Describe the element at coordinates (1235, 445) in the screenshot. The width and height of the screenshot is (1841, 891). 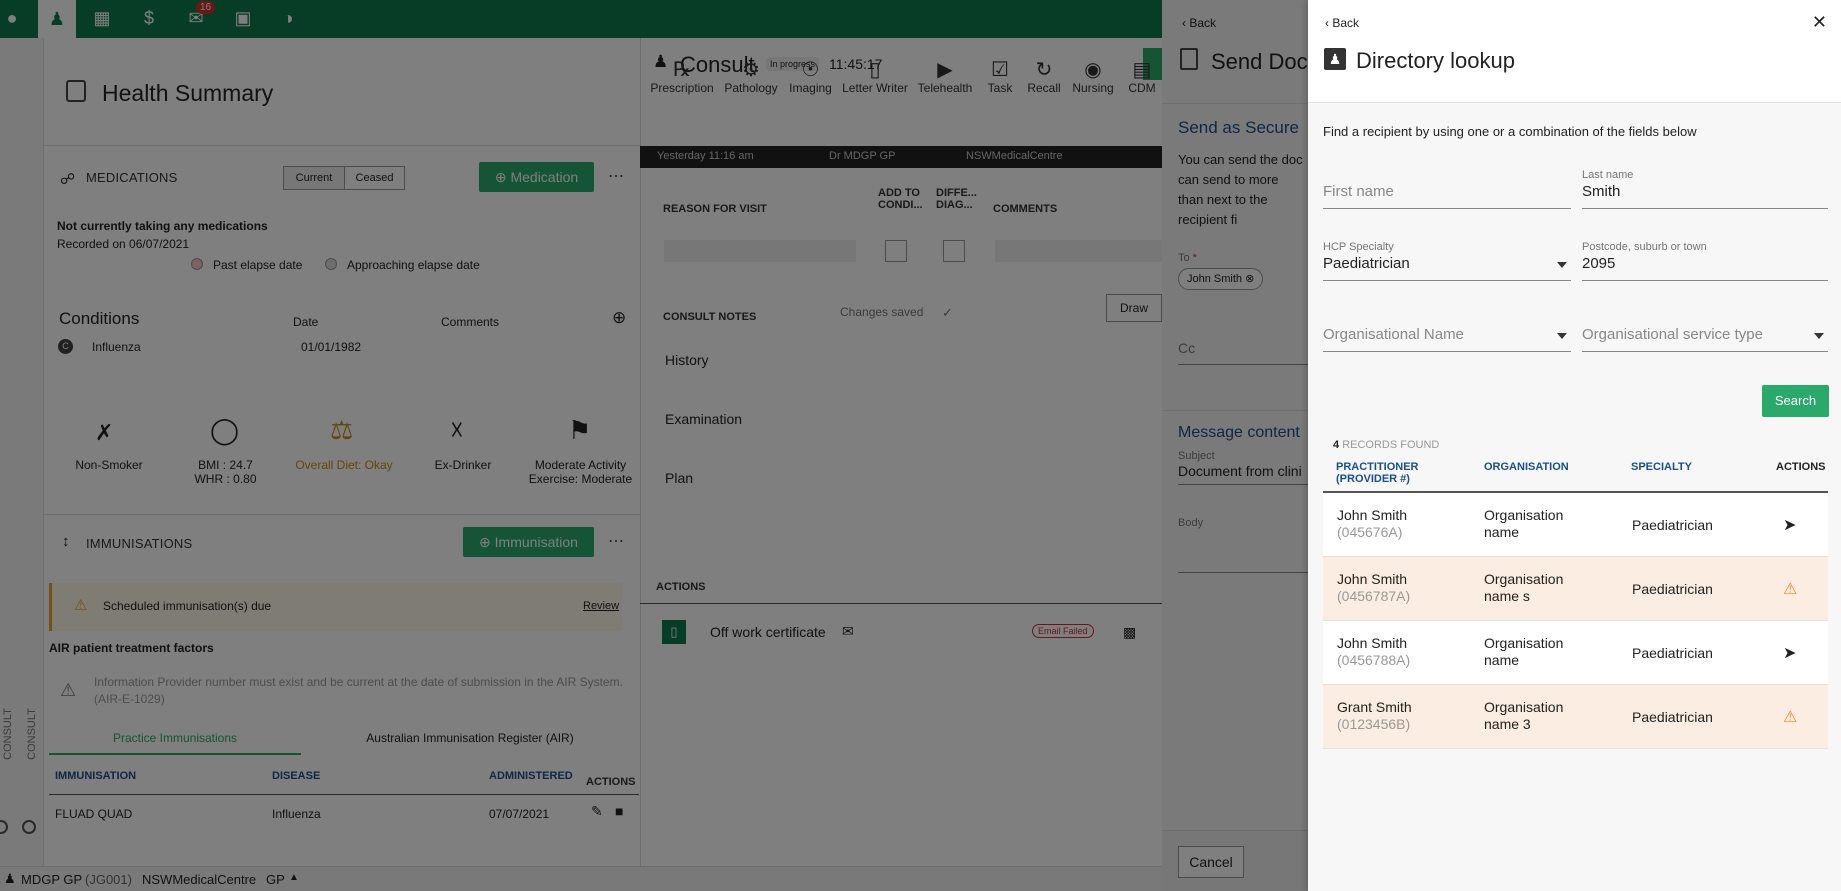
I see `send-document-dim` at that location.